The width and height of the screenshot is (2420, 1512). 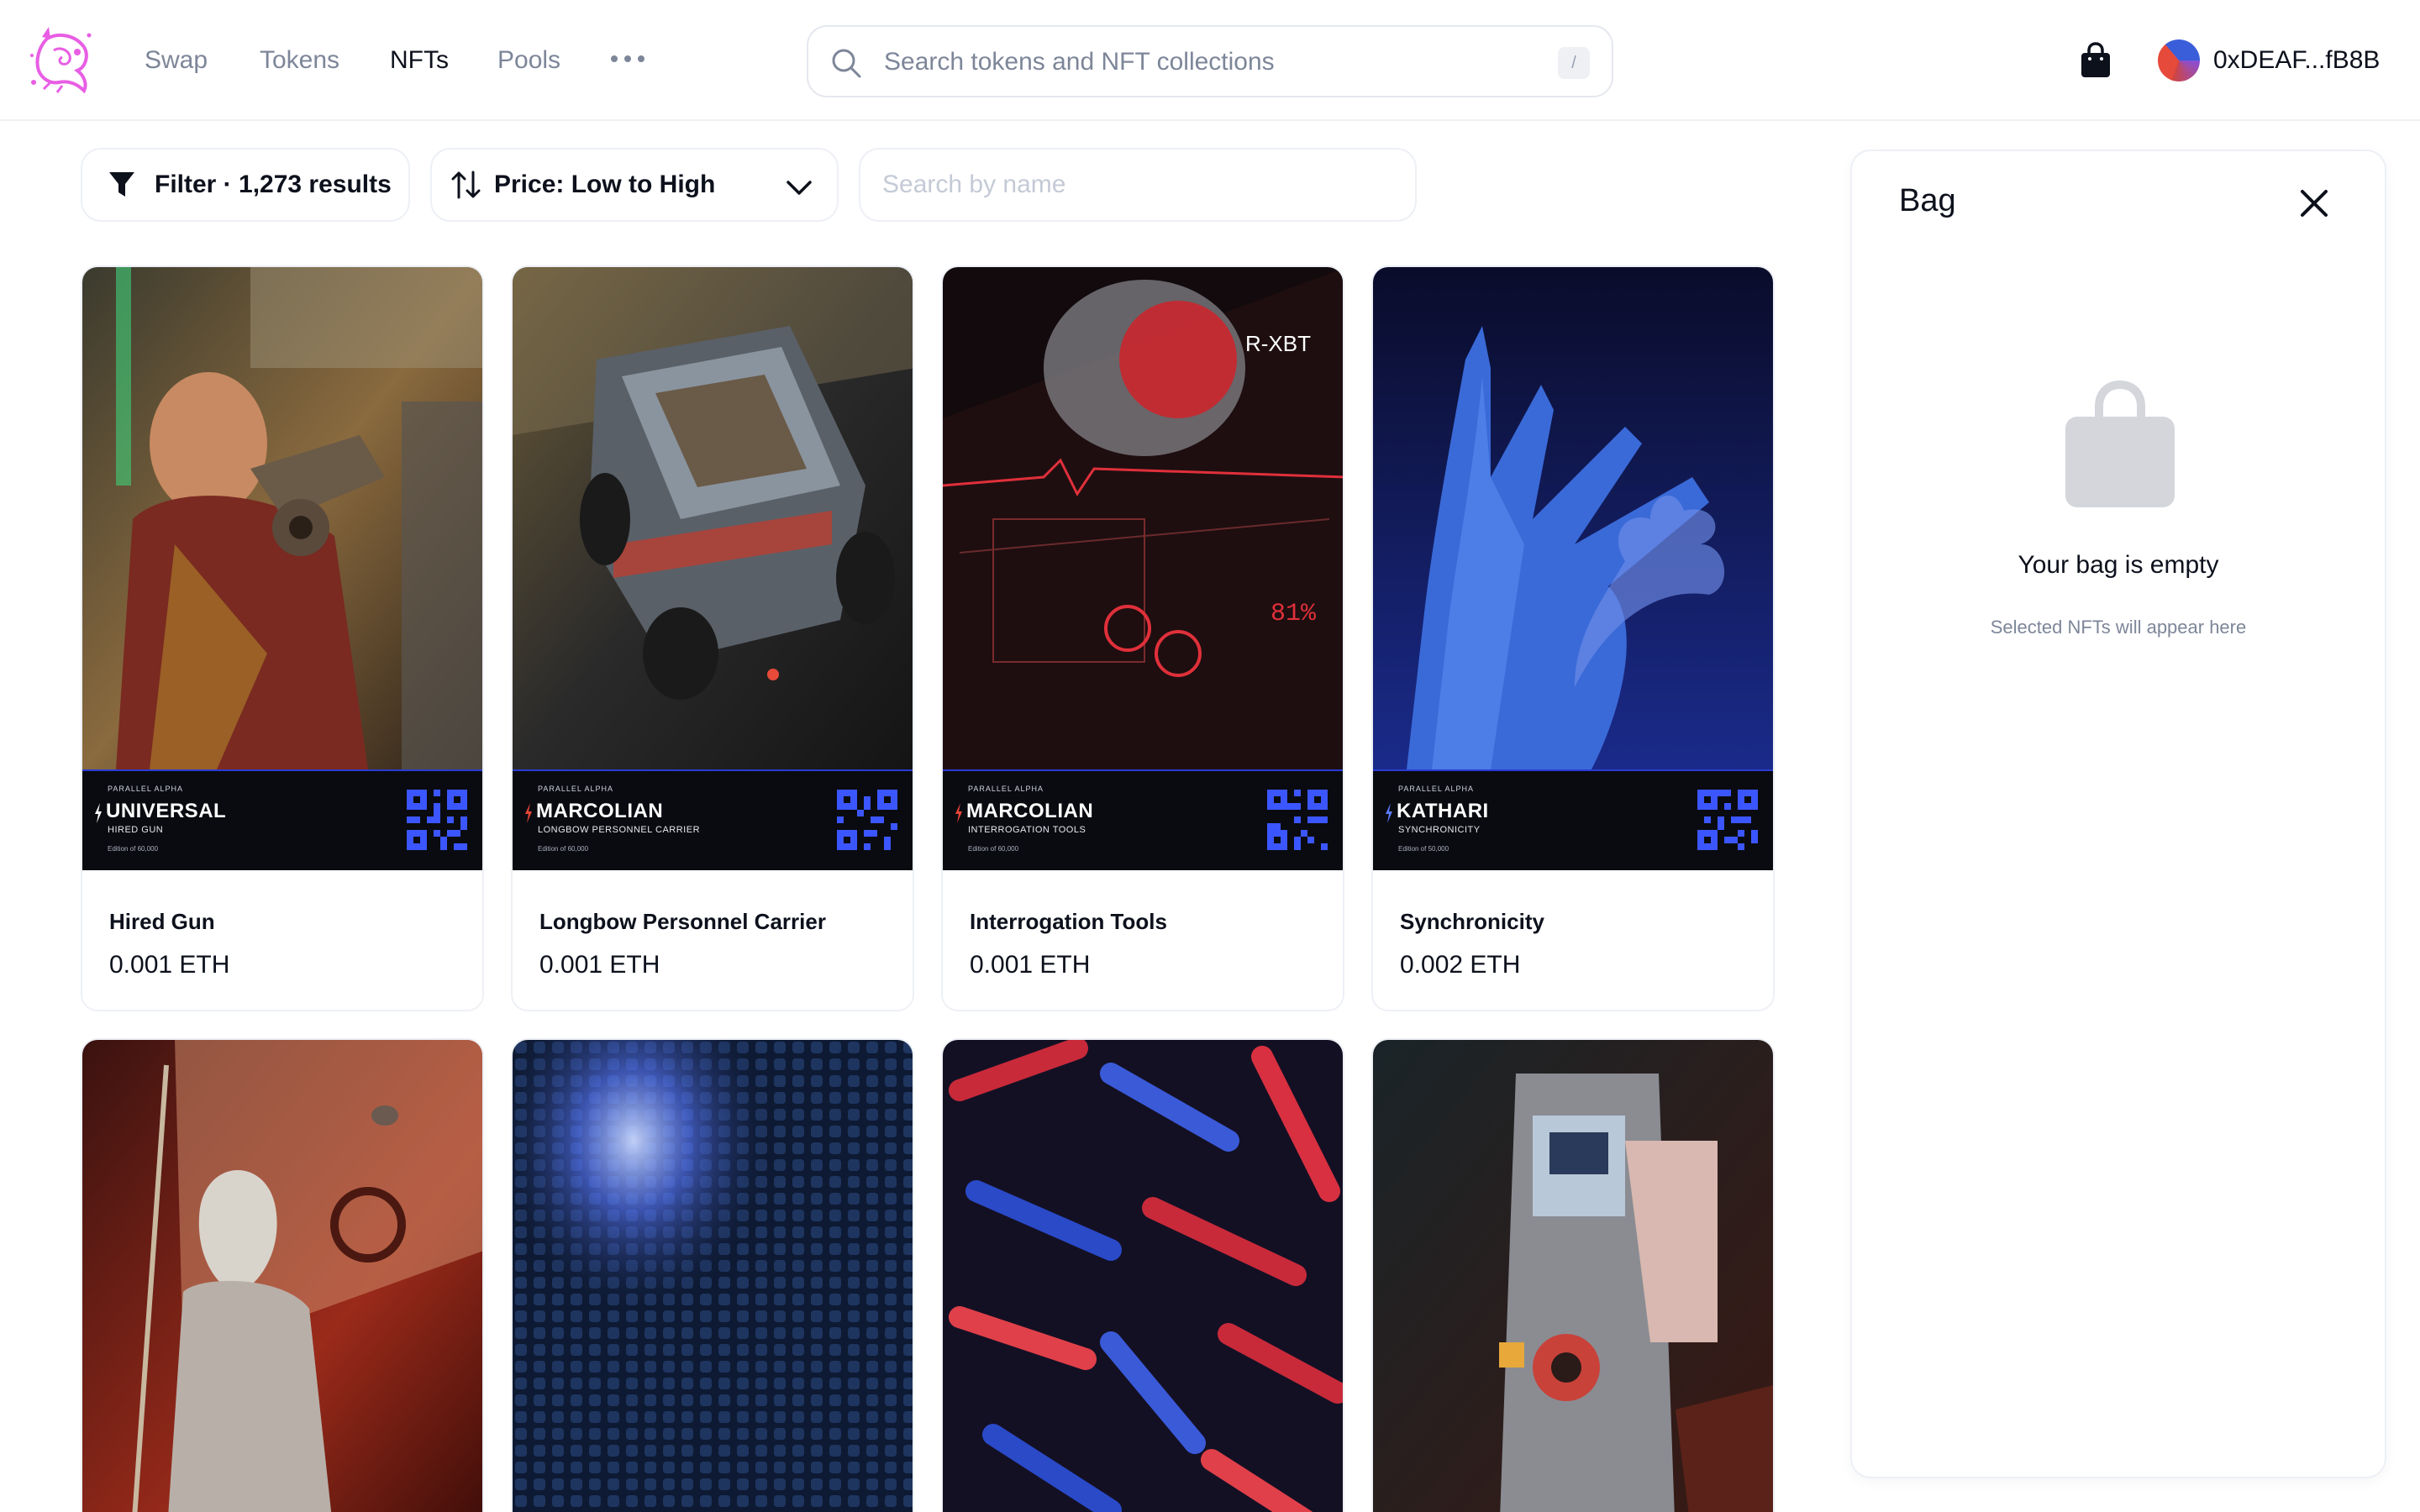 I want to click on nft-price: 0.002 ETH, so click(x=1460, y=965).